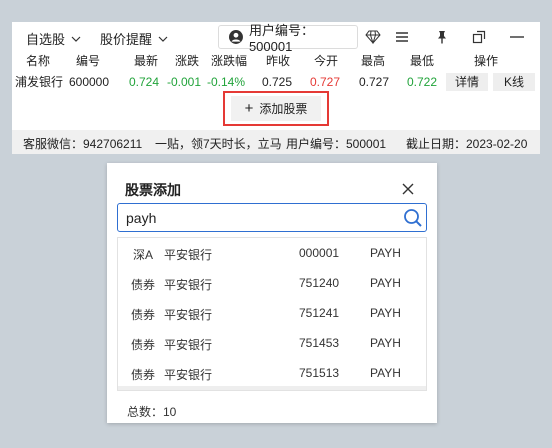  What do you see at coordinates (421, 61) in the screenshot?
I see `col-low: 最低` at bounding box center [421, 61].